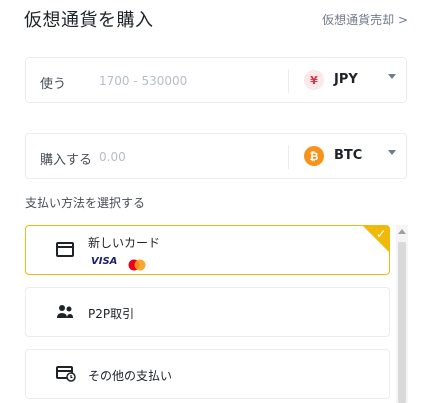 This screenshot has height=403, width=434. I want to click on mastercard-logo, so click(137, 265).